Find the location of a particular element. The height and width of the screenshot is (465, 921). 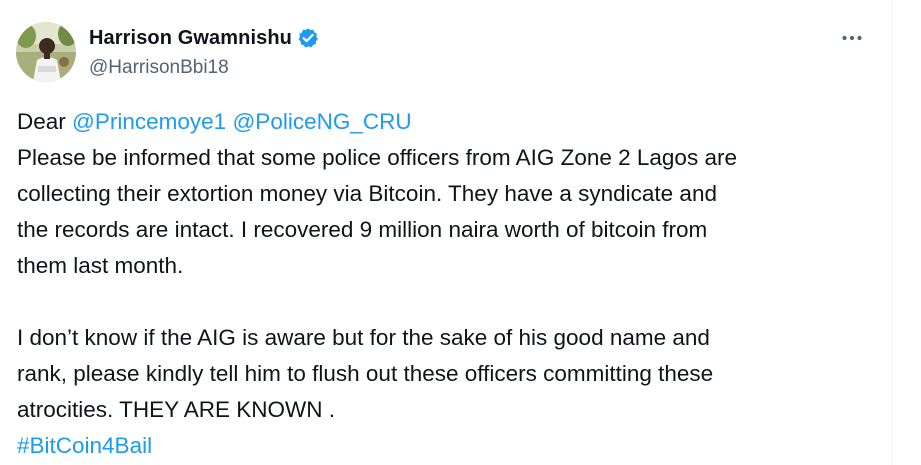

mention-link-princemoye1: @Princemoye1 is located at coordinates (149, 121).